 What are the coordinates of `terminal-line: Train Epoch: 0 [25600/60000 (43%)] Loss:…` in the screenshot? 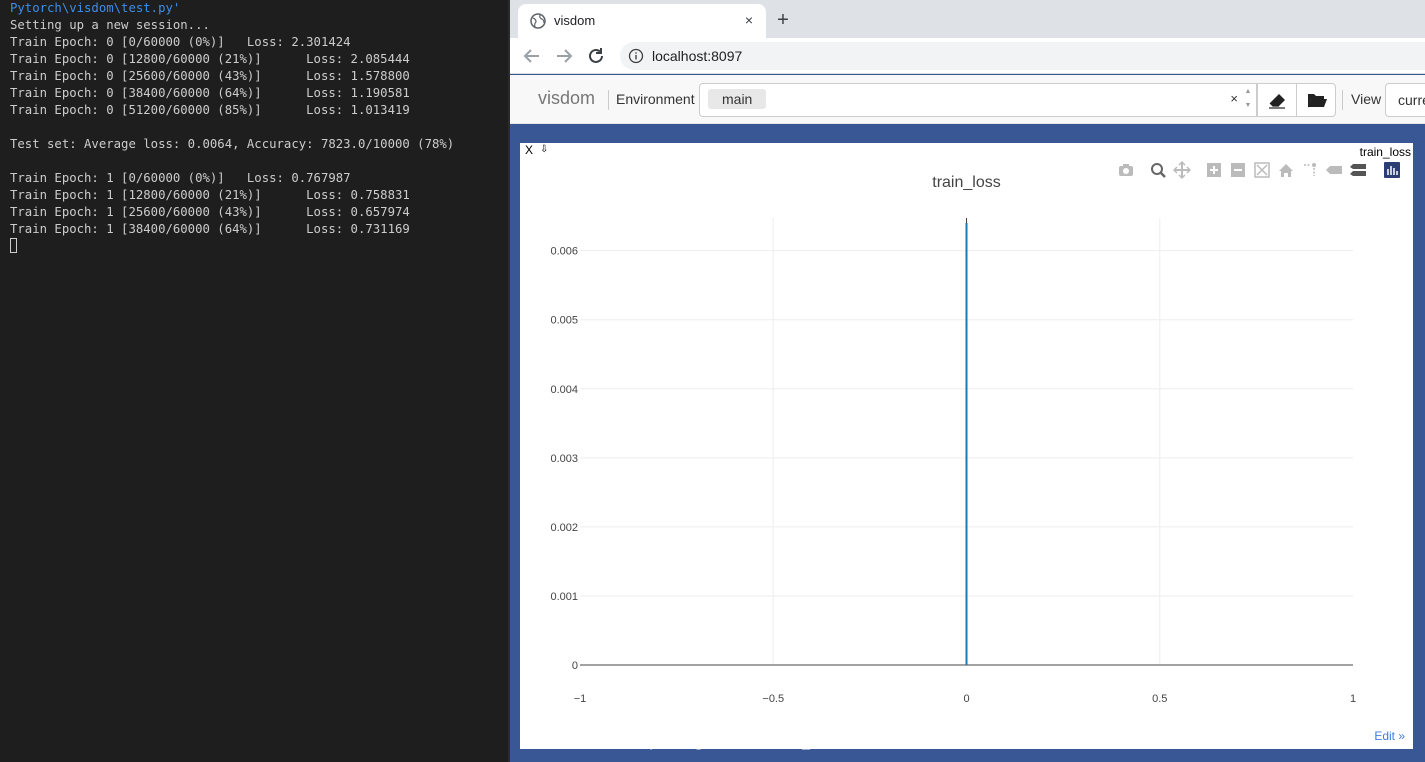 It's located at (210, 76).